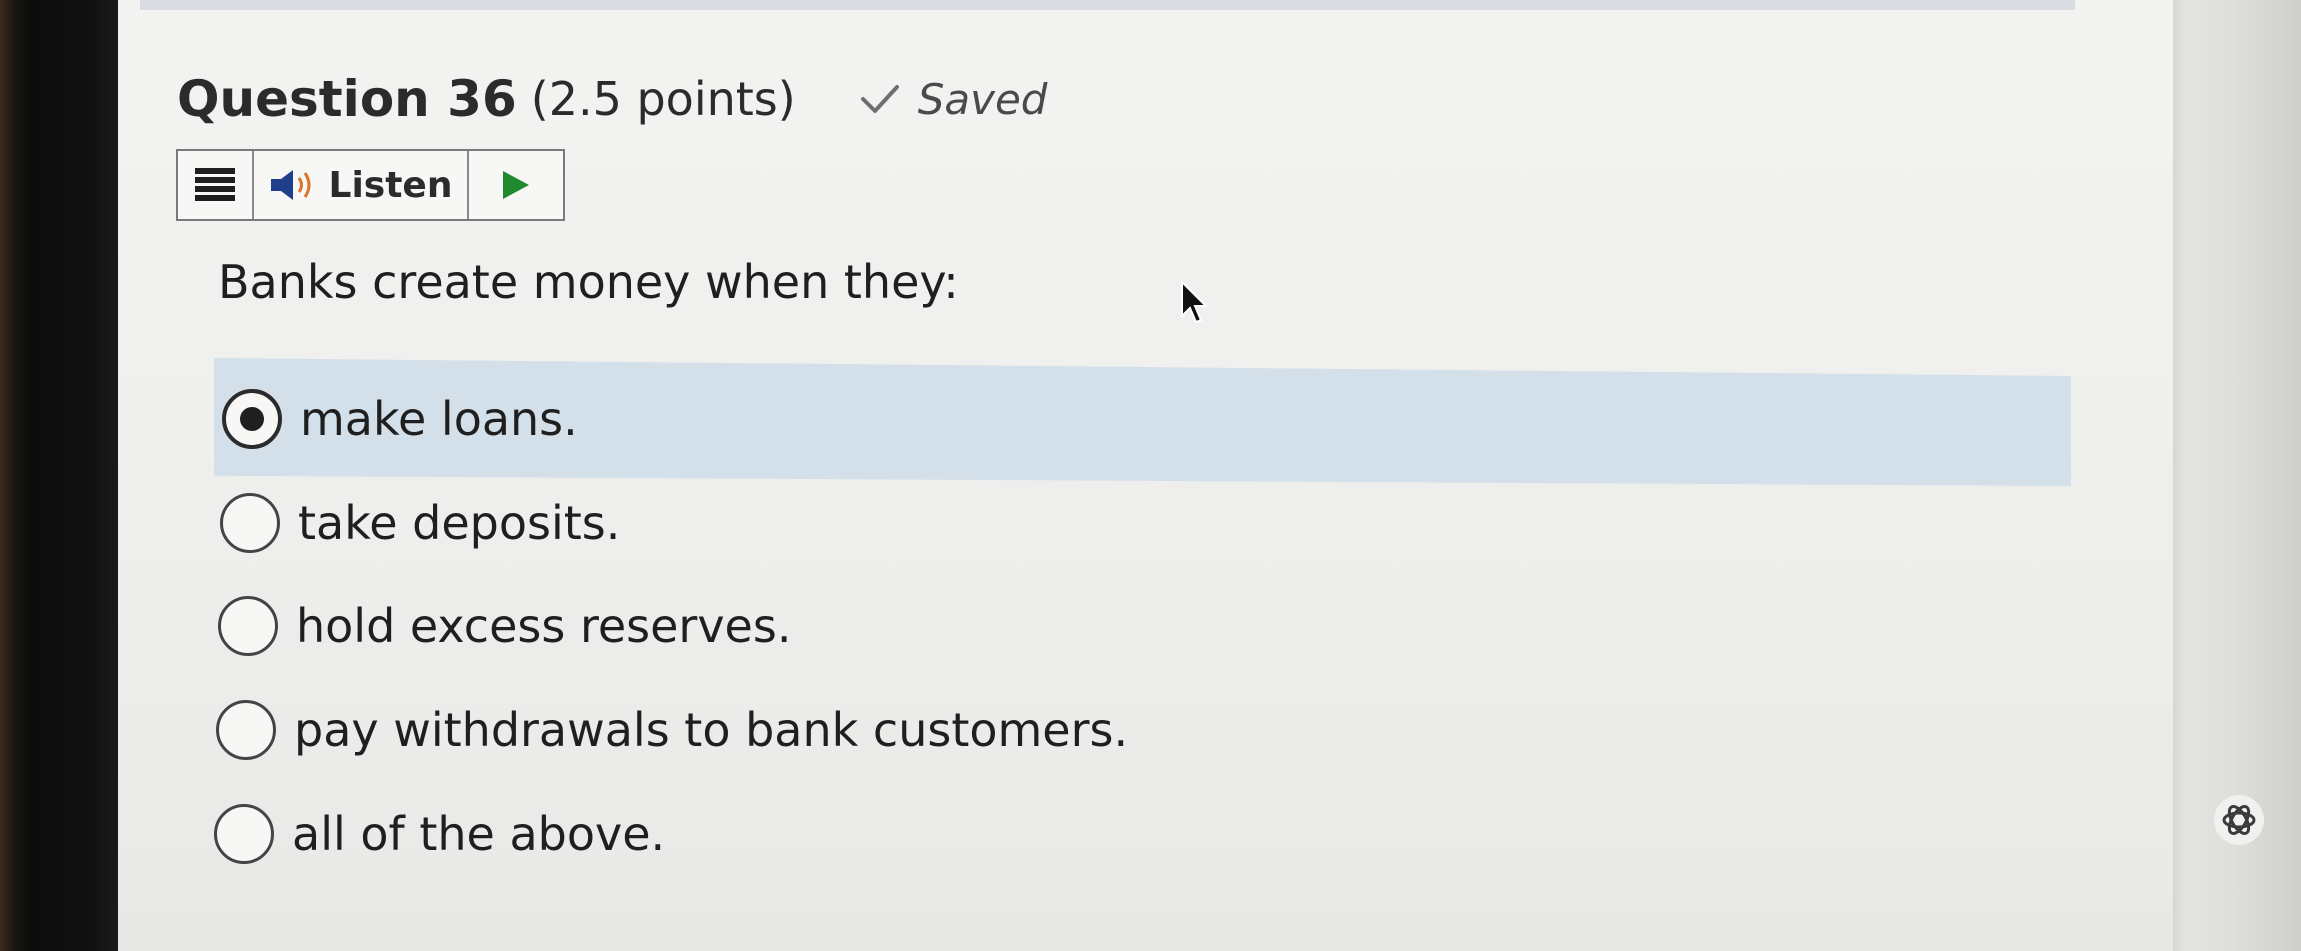  Describe the element at coordinates (982, 99) in the screenshot. I see `saved-label: Saved` at that location.